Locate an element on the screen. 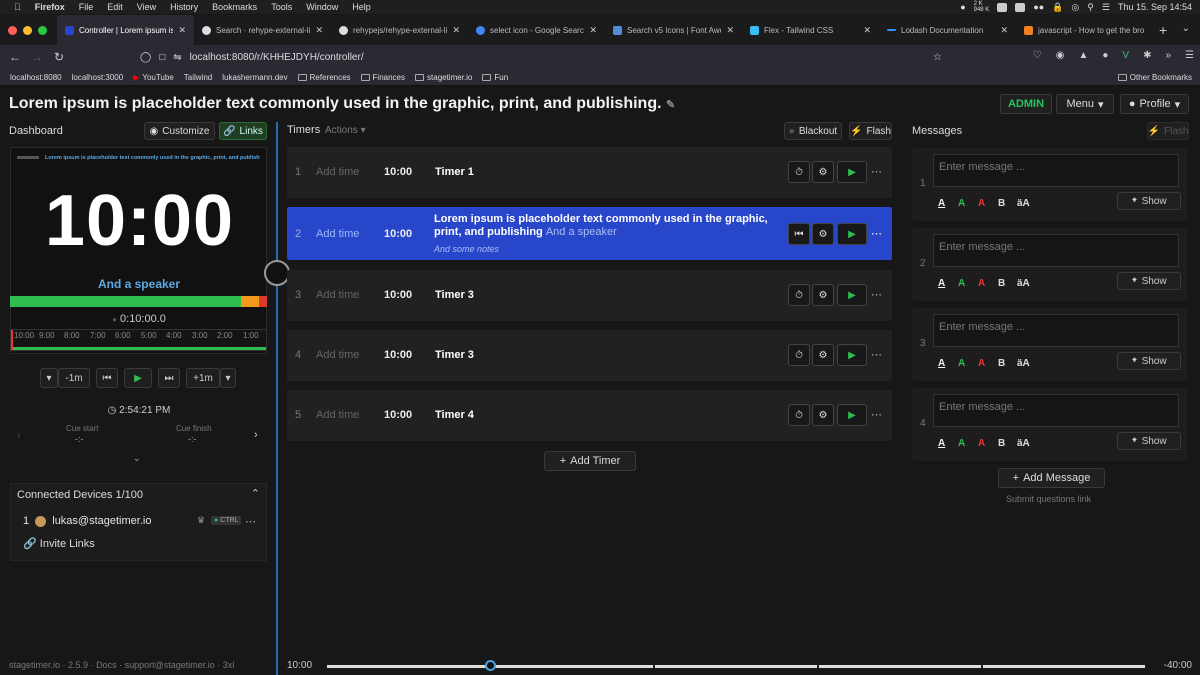 This screenshot has width=1200, height=675. page-icon: □ is located at coordinates (162, 57).